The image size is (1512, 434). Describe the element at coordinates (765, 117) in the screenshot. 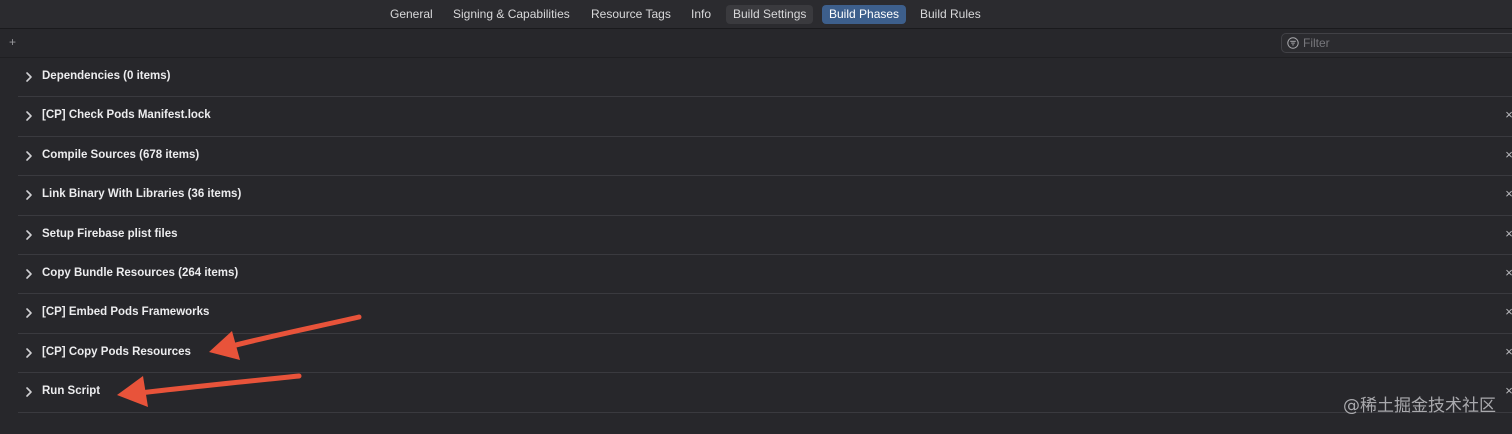

I see `phase-row-check-pods-manifest: [CP] Check Pods Manifest.lock ×` at that location.